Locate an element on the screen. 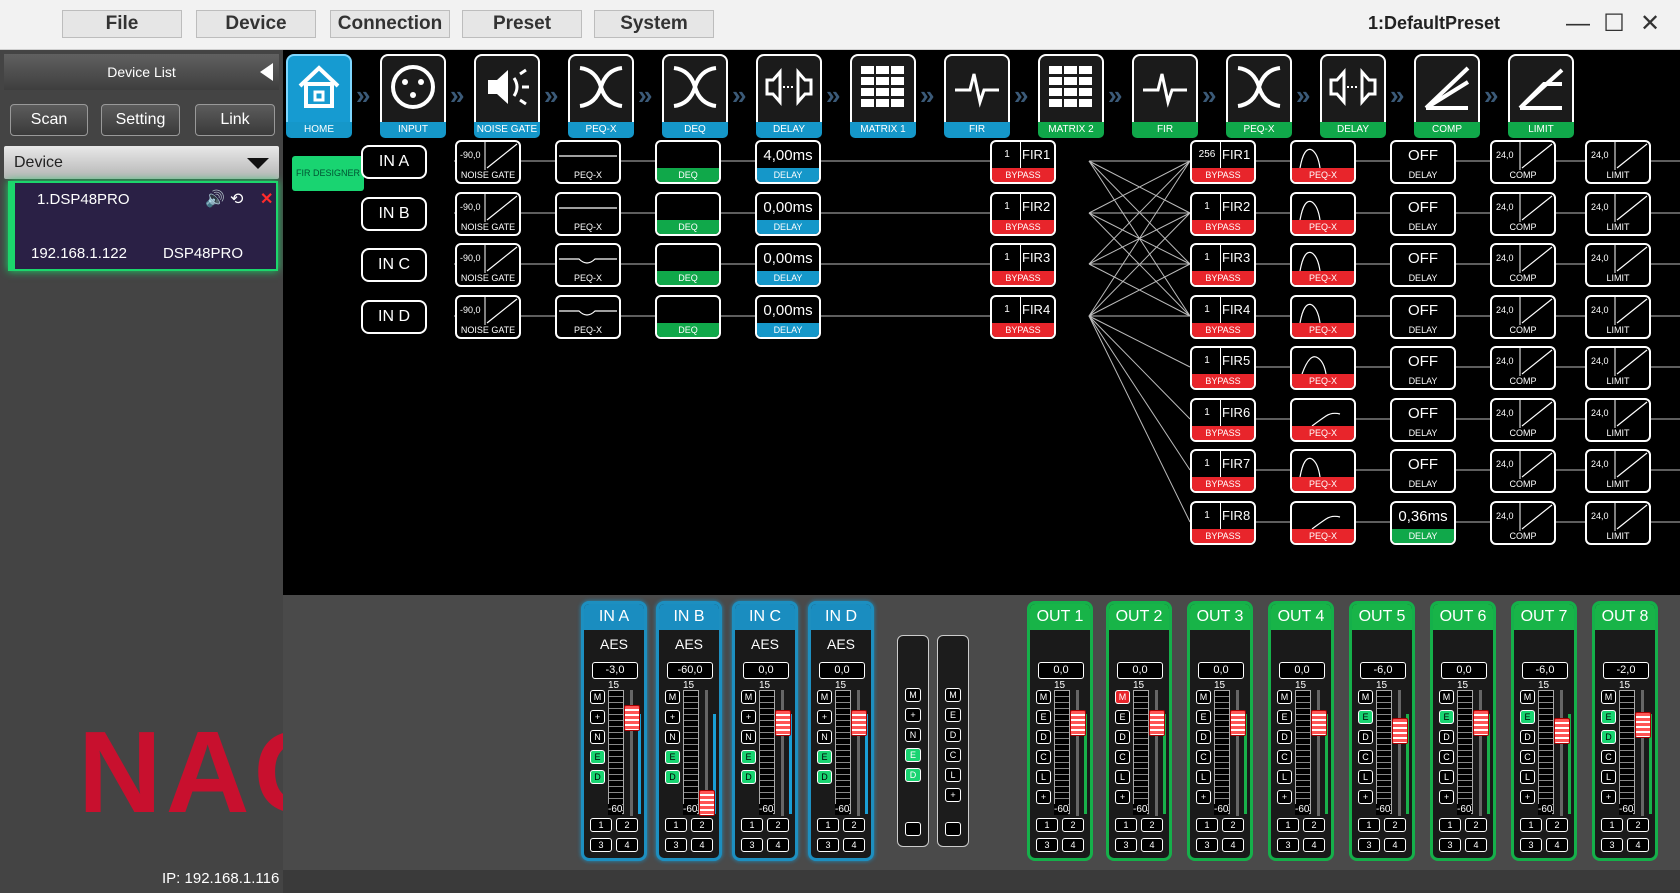 Image resolution: width=1680 pixels, height=893 pixels. strip-name: IN A is located at coordinates (614, 617).